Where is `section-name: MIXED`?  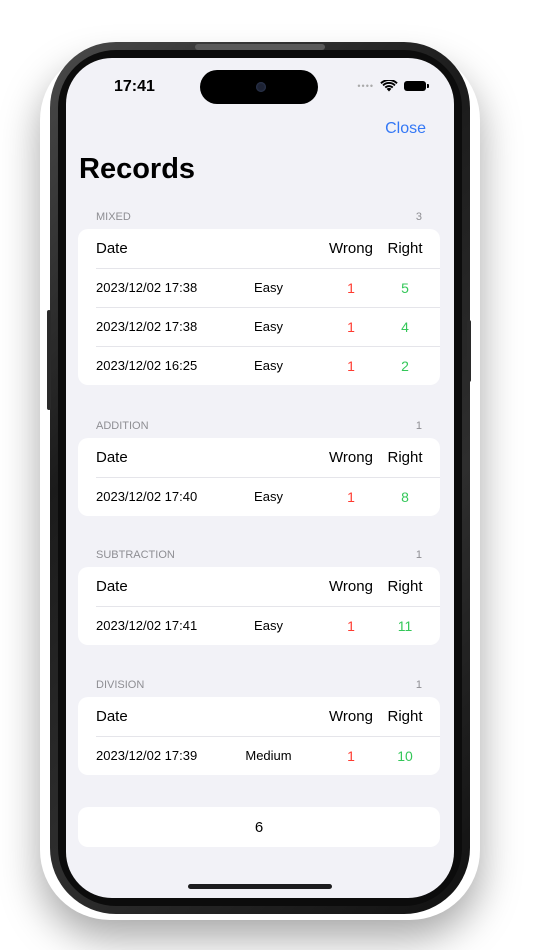 section-name: MIXED is located at coordinates (113, 216).